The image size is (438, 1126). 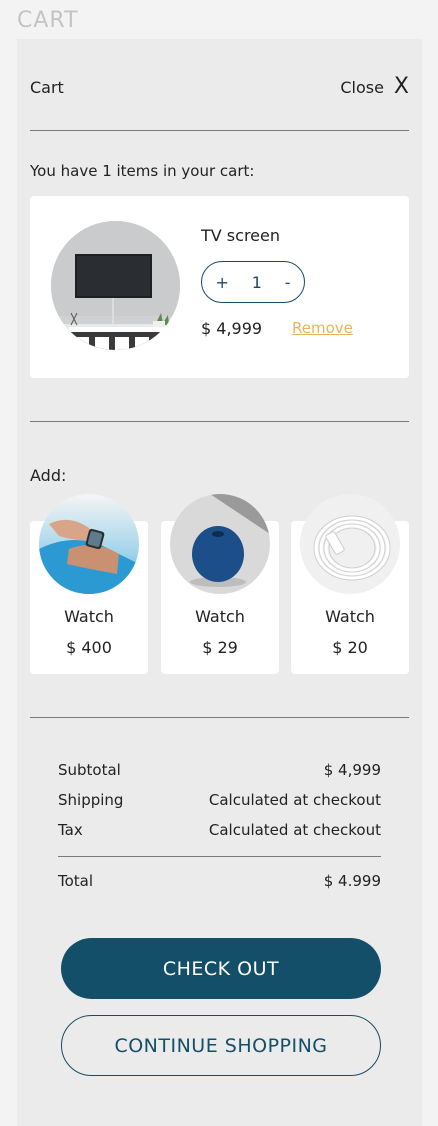 What do you see at coordinates (89, 647) in the screenshot?
I see `addon-price: $ 400` at bounding box center [89, 647].